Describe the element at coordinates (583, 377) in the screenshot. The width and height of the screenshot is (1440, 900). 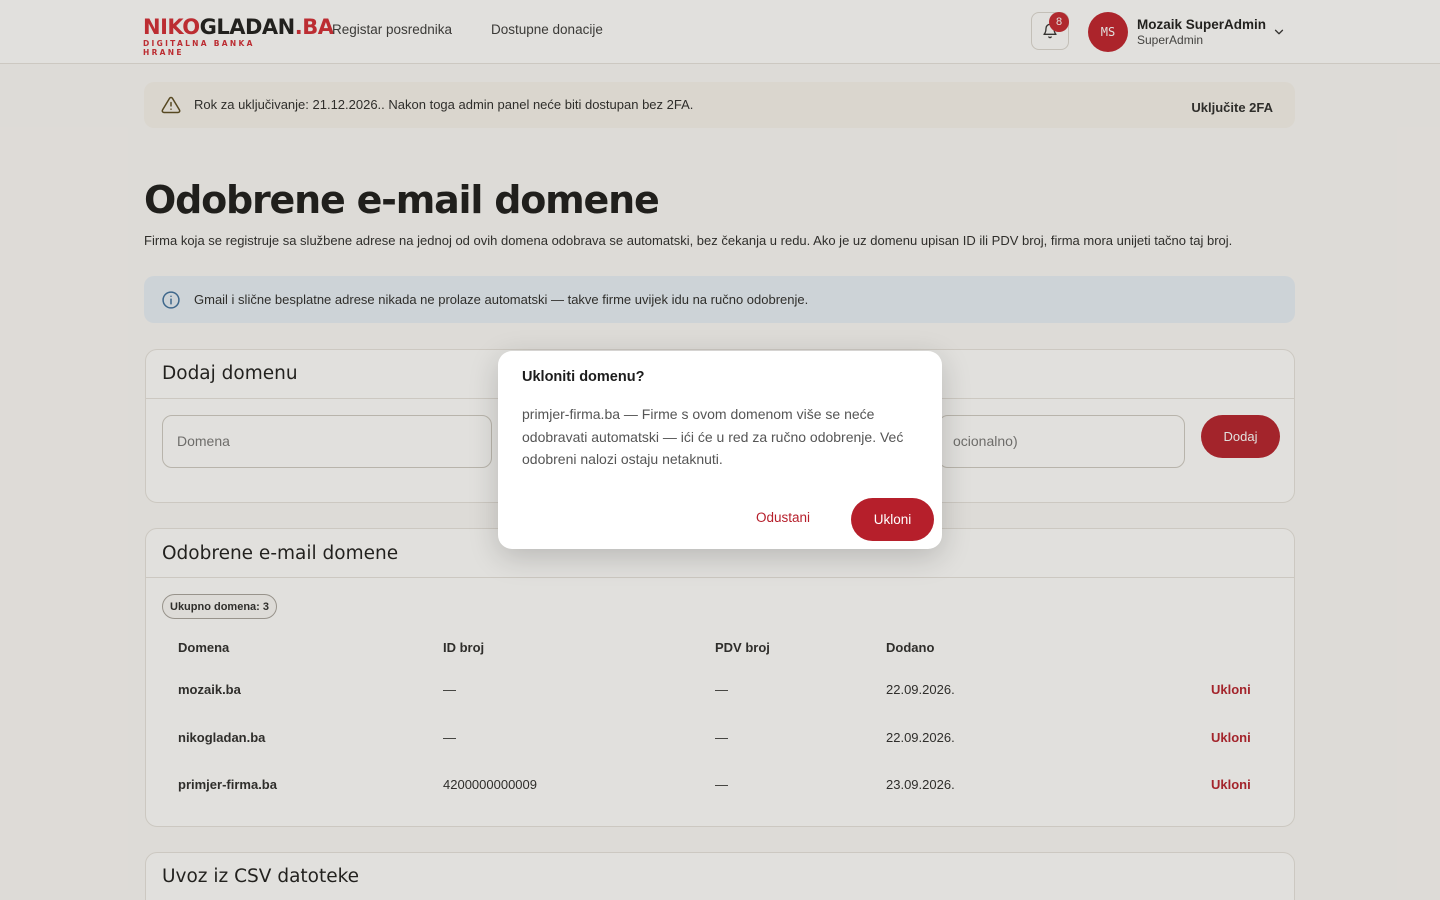
I see `dialog-title: Ukloniti domenu?` at that location.